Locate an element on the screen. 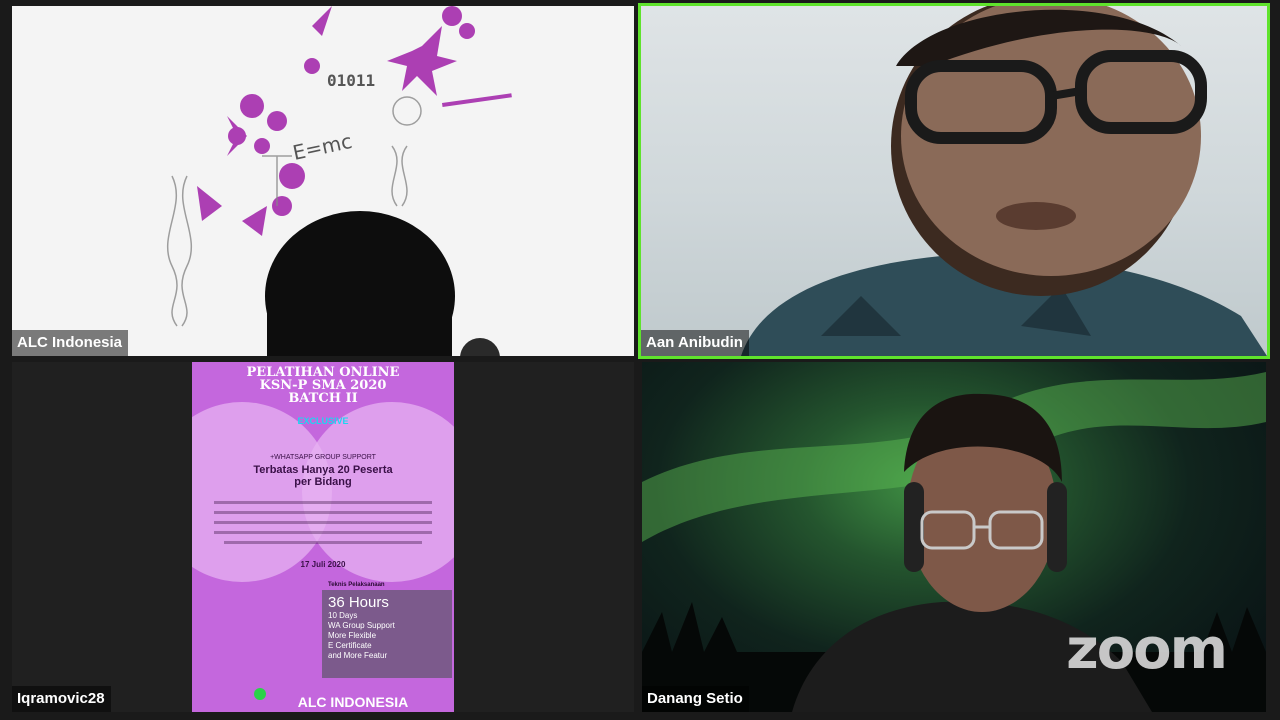  poster-hours: 36 Hours is located at coordinates (358, 602).